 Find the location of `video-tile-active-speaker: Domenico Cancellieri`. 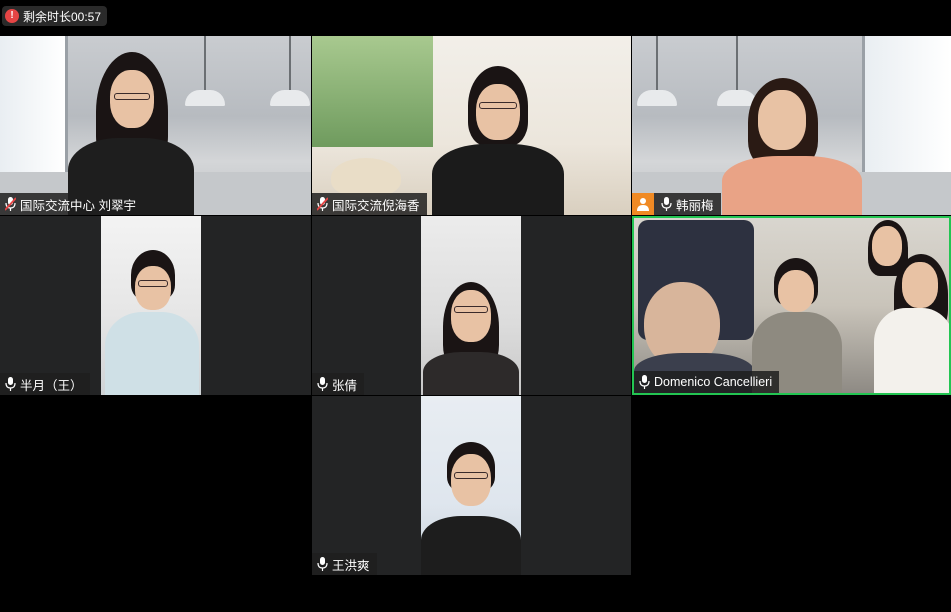

video-tile-active-speaker: Domenico Cancellieri is located at coordinates (791, 305).